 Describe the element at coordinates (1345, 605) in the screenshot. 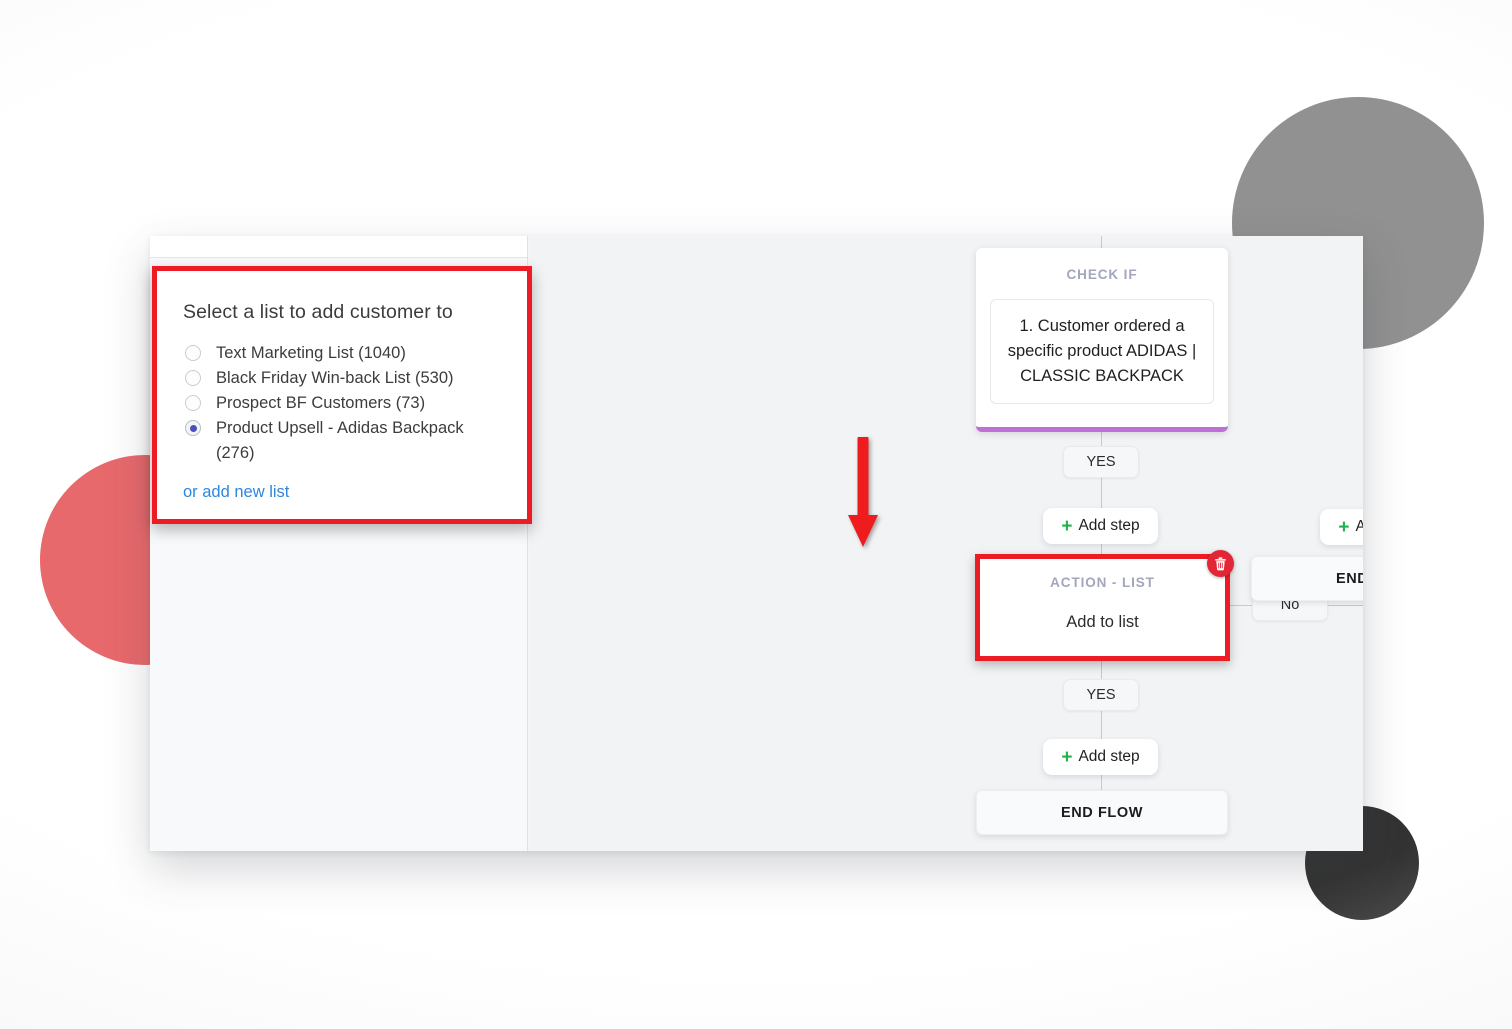

I see `connector-no-to-branch` at that location.